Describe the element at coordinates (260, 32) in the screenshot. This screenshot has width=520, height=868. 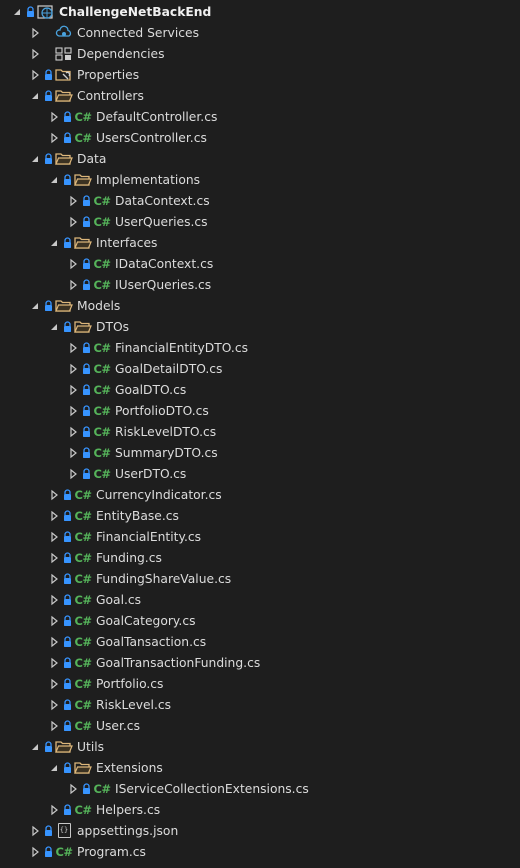
I see `tree-item: Connected Services` at that location.